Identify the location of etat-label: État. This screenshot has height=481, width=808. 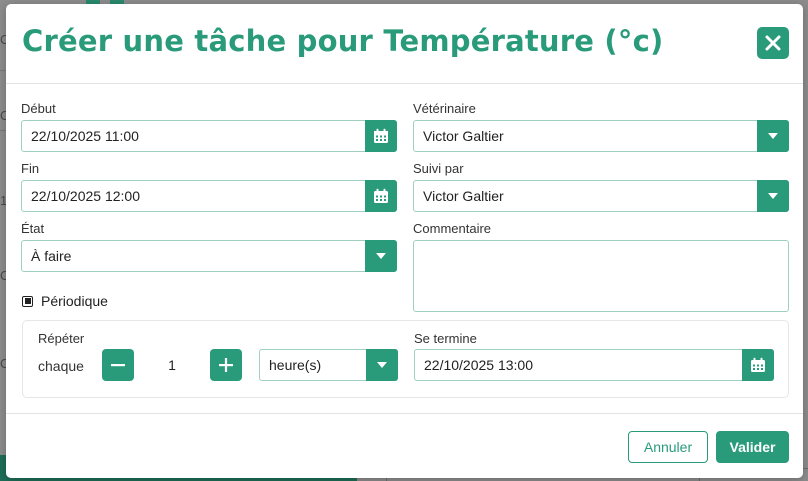
(33, 228).